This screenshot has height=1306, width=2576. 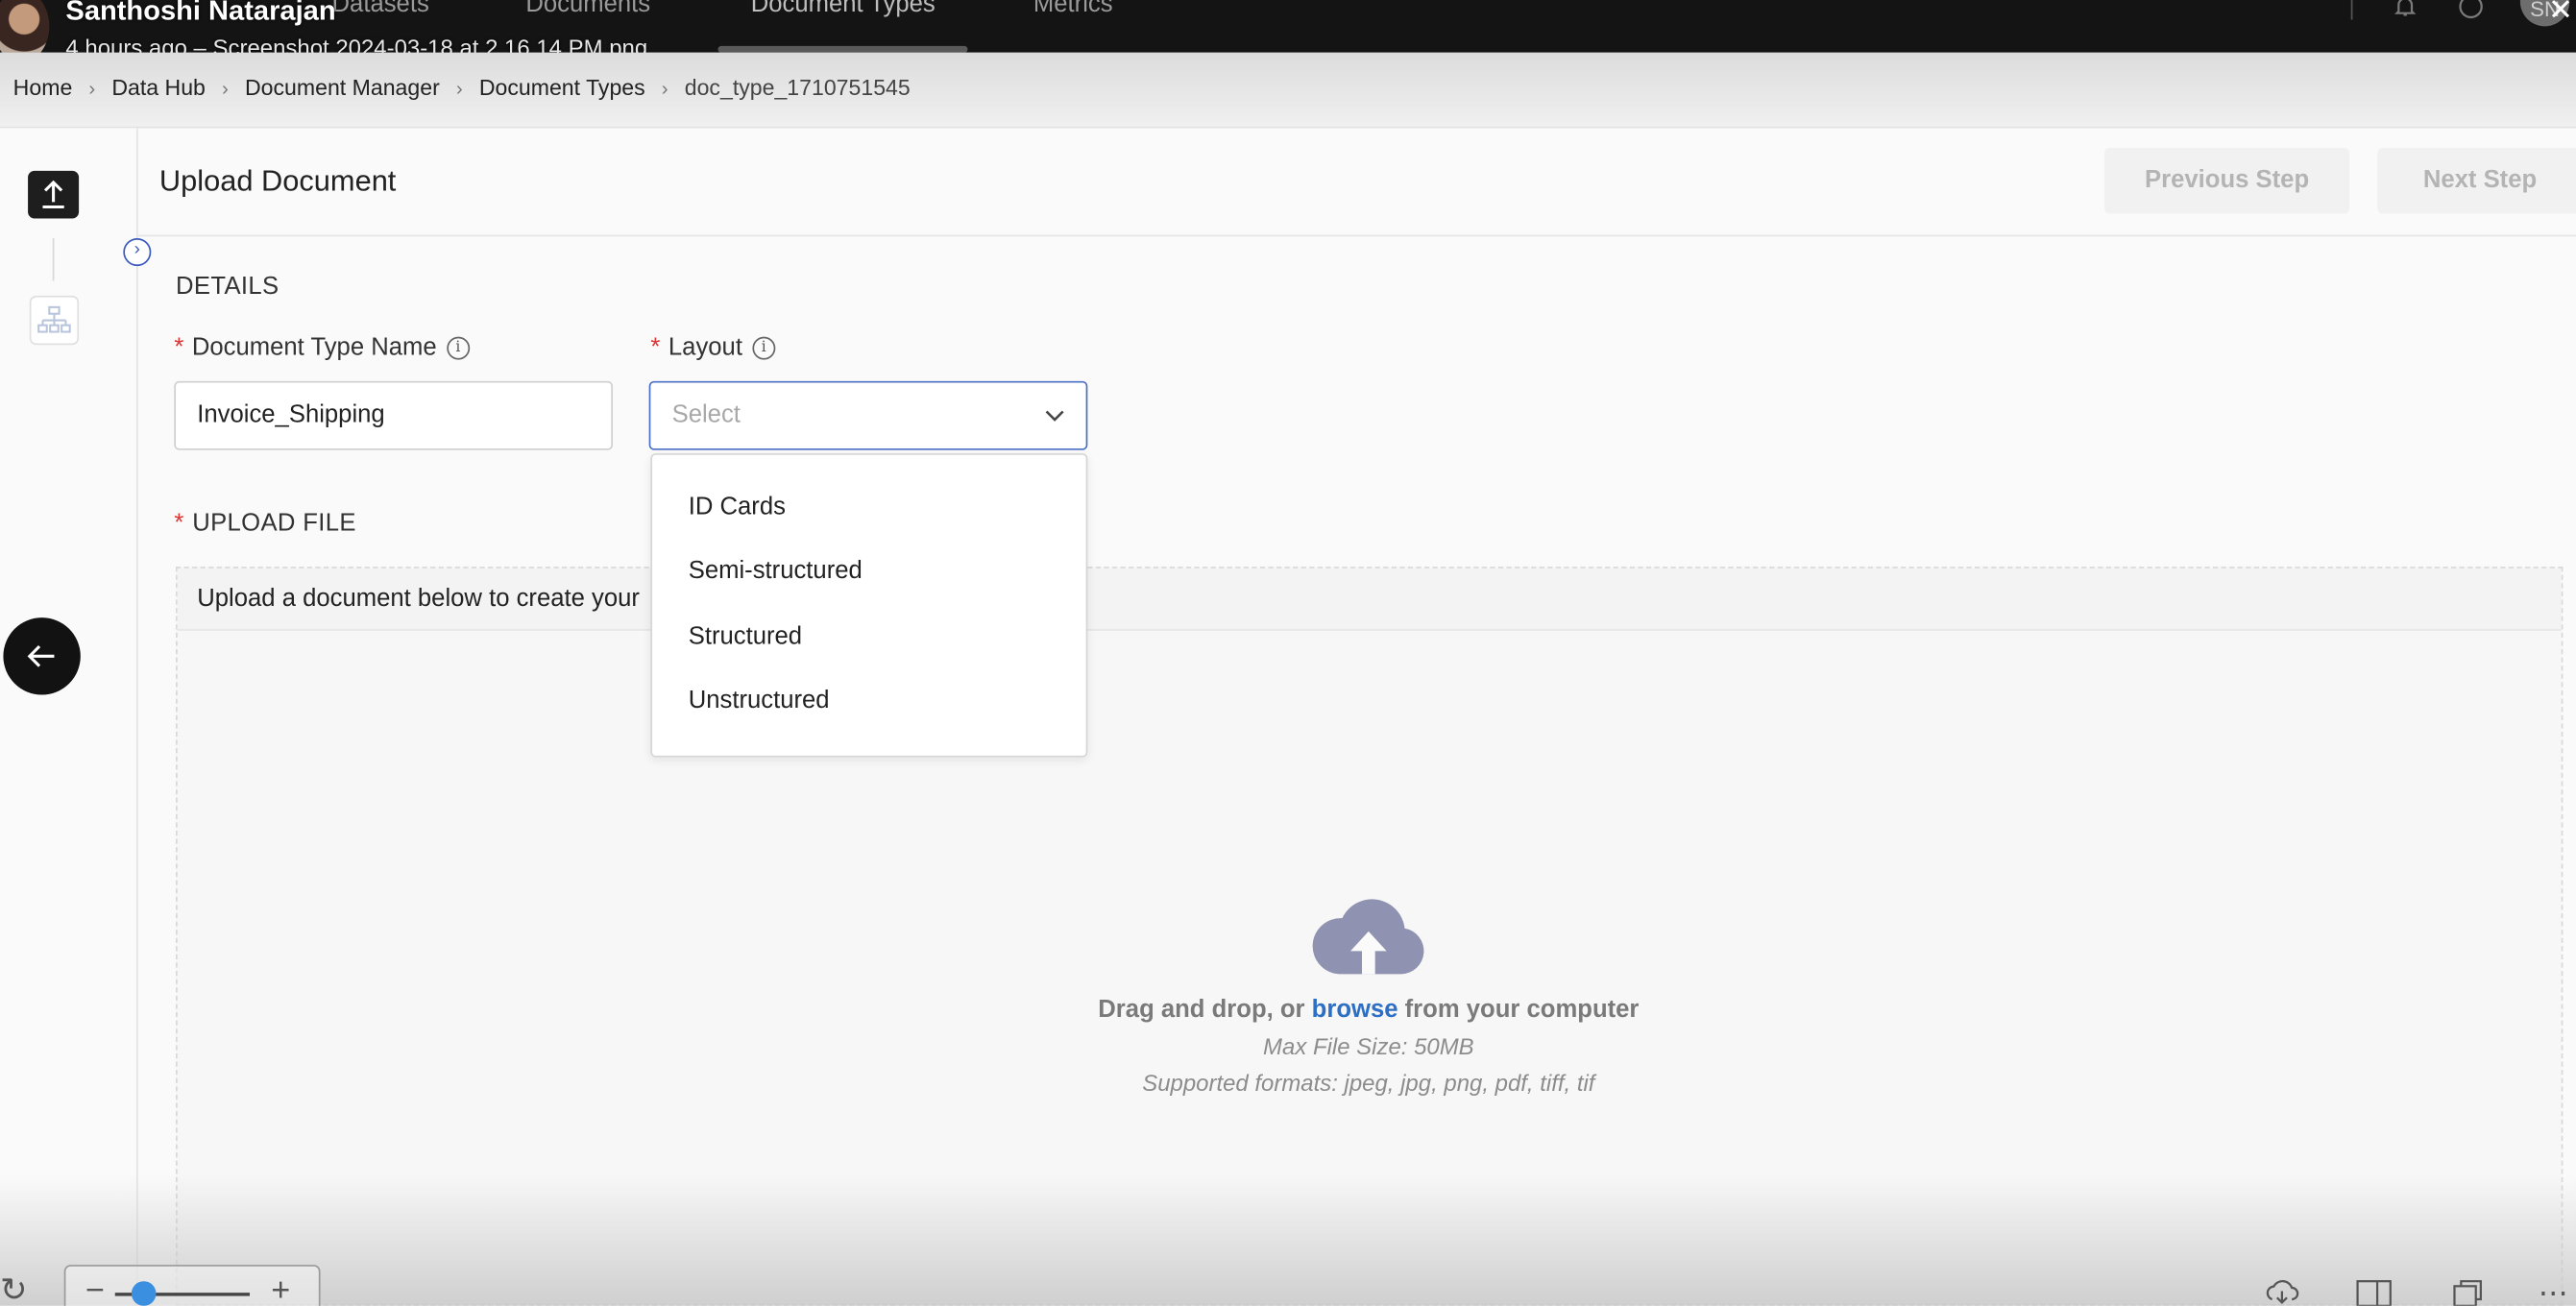 I want to click on details-heading: DETAILS, so click(x=227, y=287).